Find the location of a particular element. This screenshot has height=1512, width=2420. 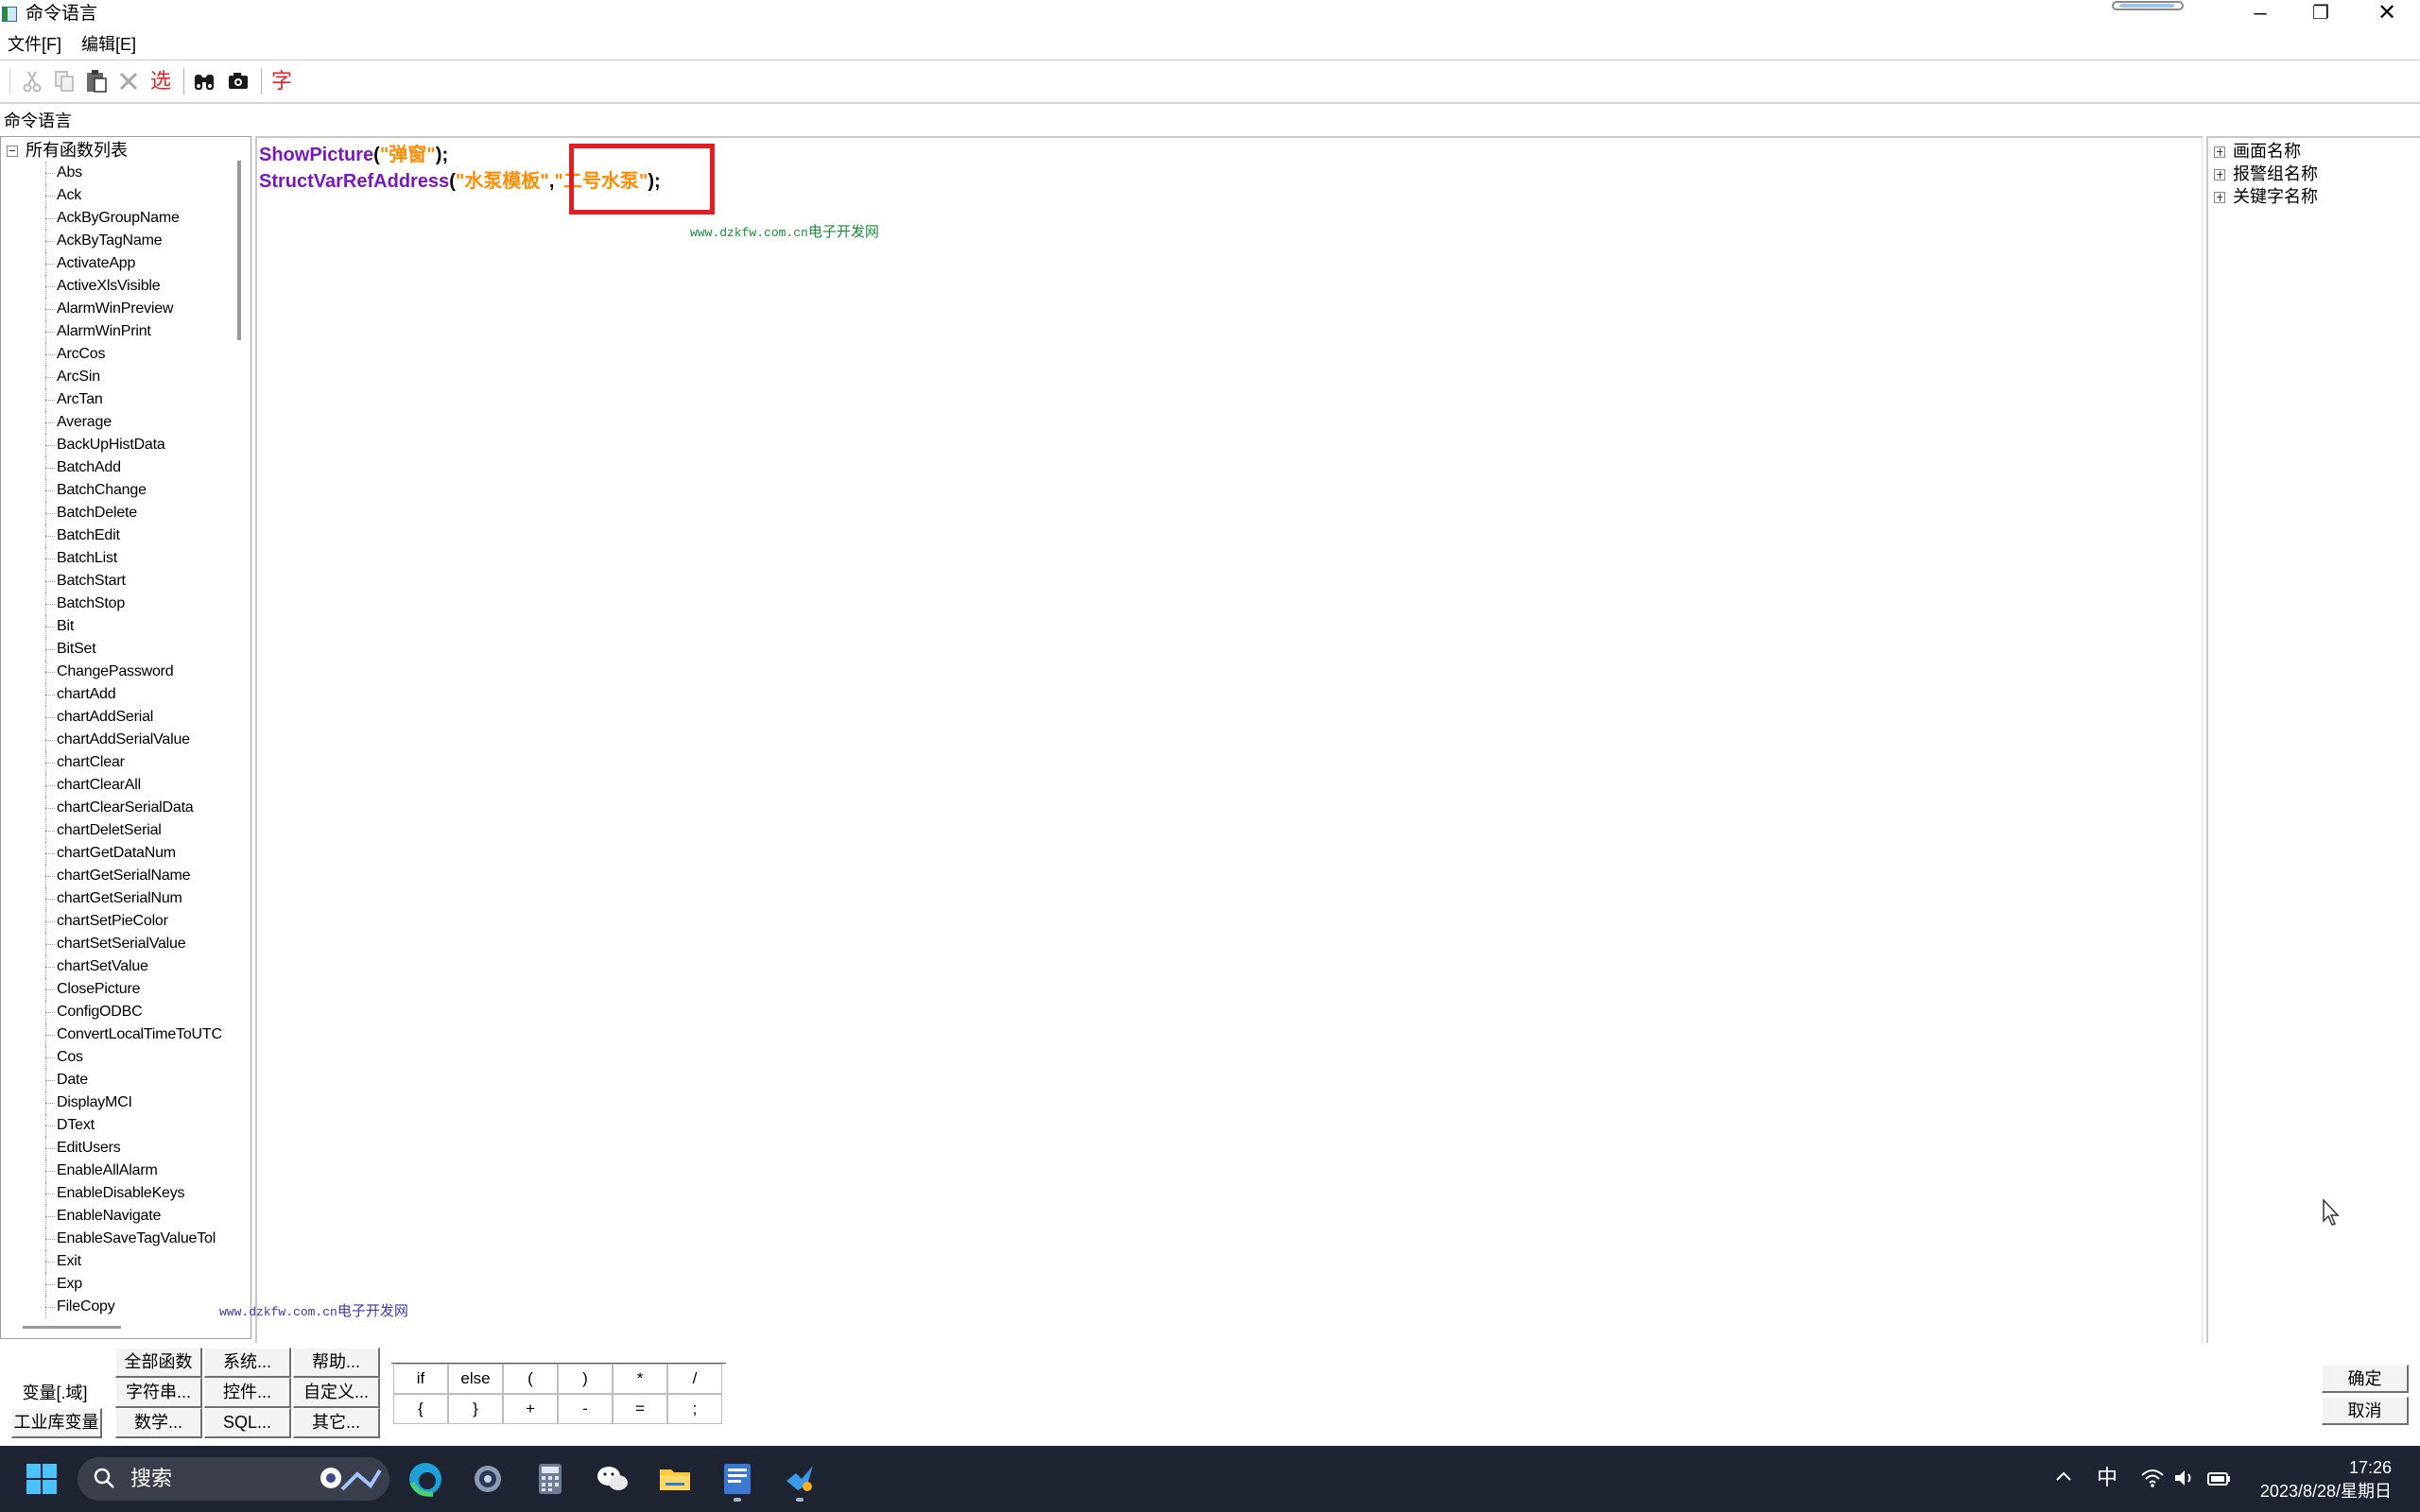

function-item: Date is located at coordinates (119, 1080).